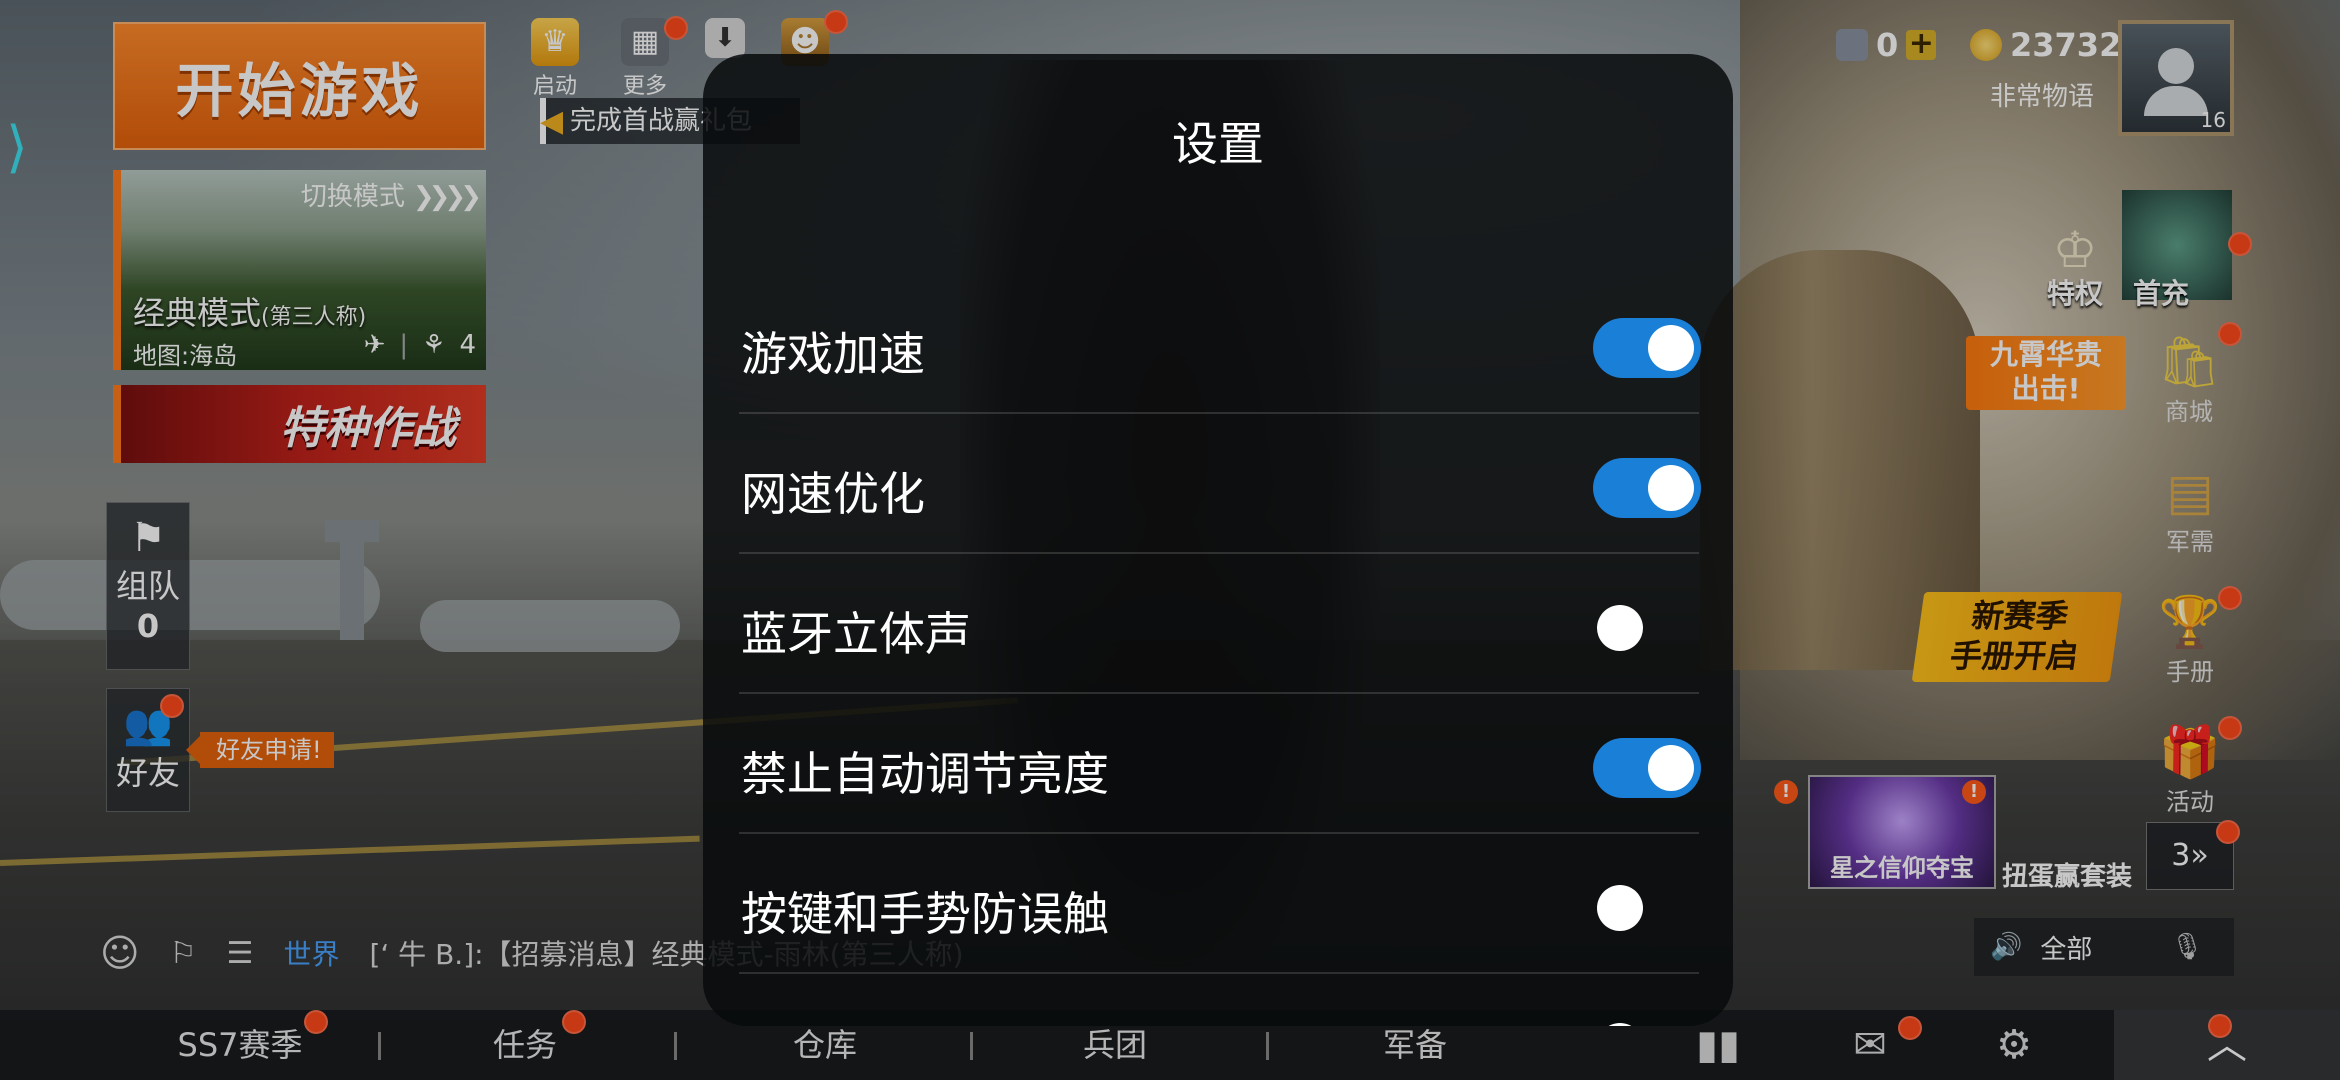 This screenshot has height=1080, width=2340. Describe the element at coordinates (856, 1020) in the screenshot. I see `setting-label: 功能防误触` at that location.